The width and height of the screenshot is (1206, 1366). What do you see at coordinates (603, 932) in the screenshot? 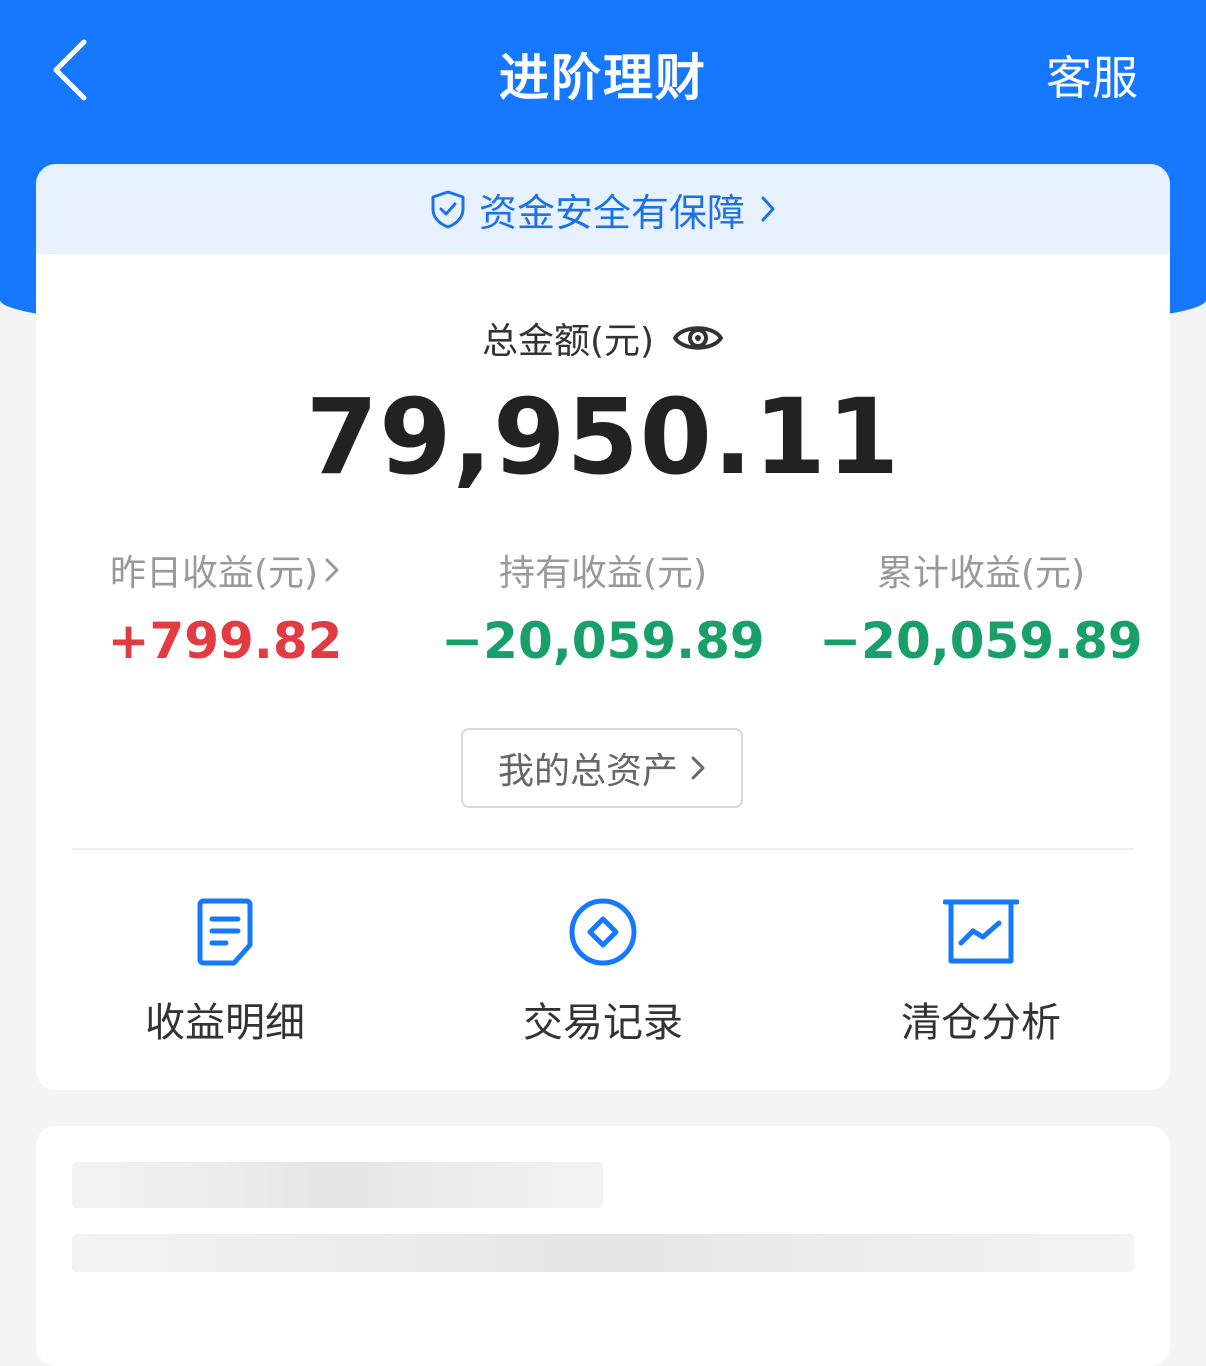
I see `diamond-circle-icon` at bounding box center [603, 932].